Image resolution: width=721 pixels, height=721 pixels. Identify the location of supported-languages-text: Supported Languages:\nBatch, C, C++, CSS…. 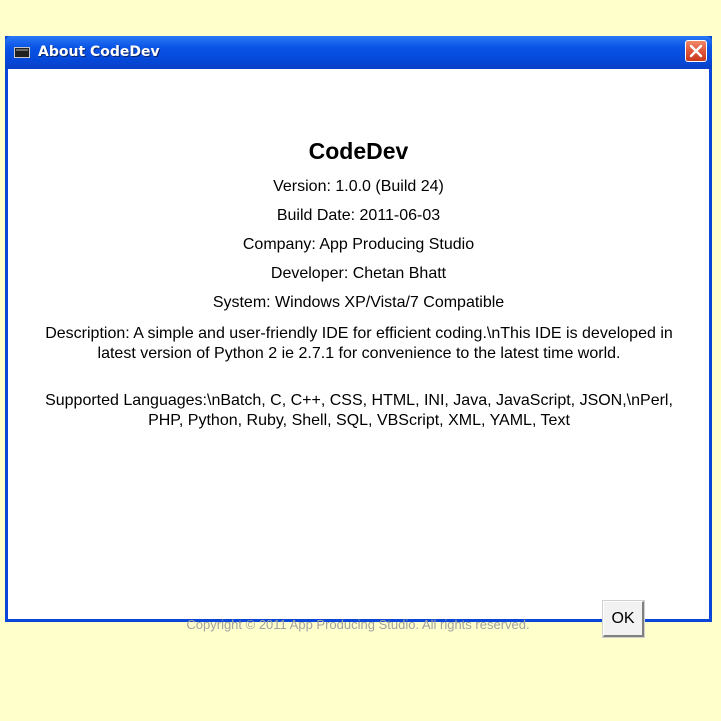
(359, 410).